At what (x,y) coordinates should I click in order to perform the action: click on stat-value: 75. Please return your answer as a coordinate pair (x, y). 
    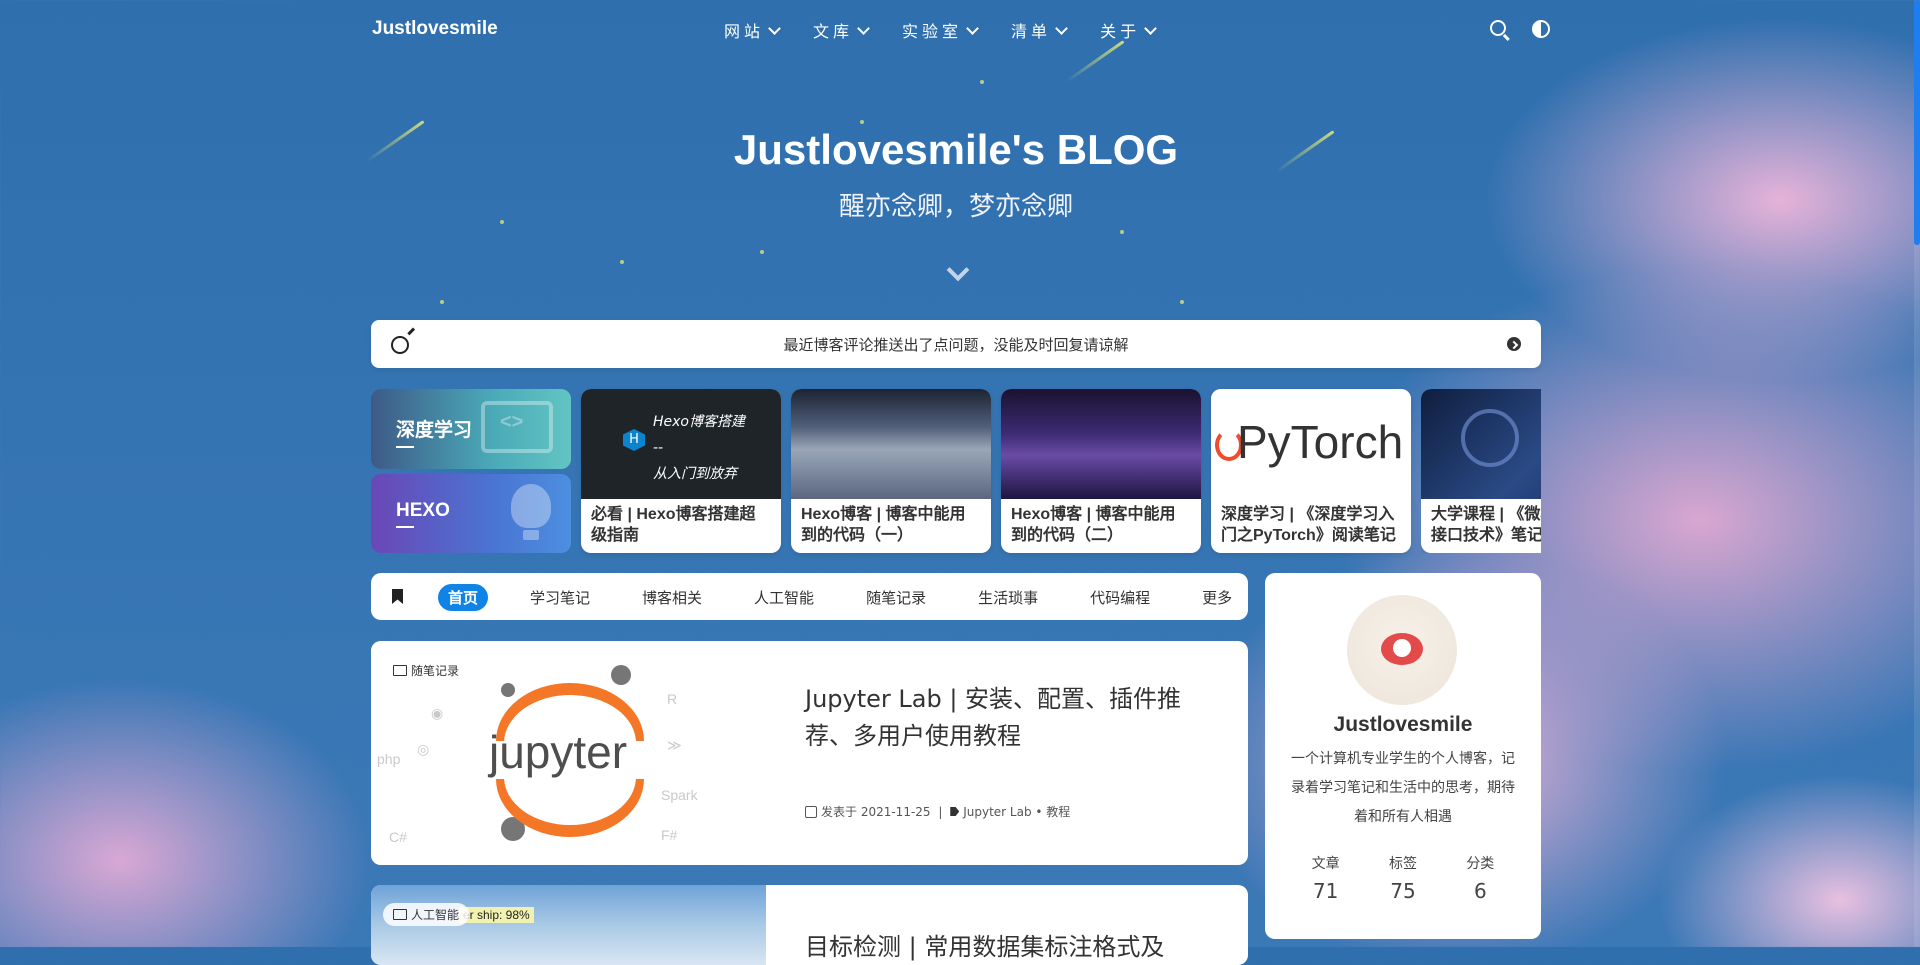
    Looking at the image, I should click on (1403, 891).